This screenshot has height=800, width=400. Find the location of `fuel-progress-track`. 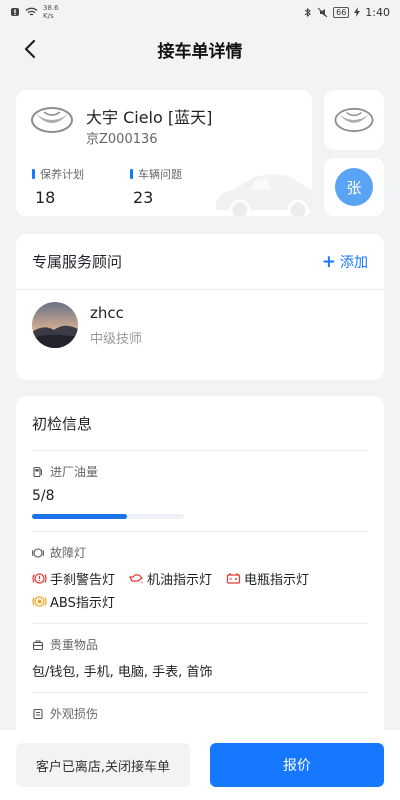

fuel-progress-track is located at coordinates (108, 516).